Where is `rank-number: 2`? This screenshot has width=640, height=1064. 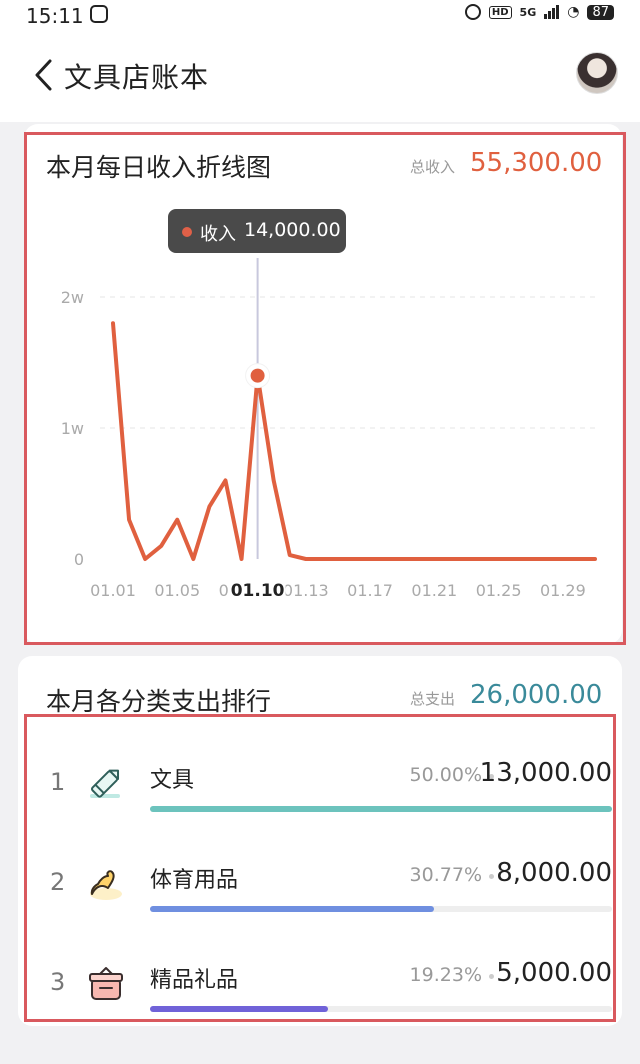 rank-number: 2 is located at coordinates (58, 882).